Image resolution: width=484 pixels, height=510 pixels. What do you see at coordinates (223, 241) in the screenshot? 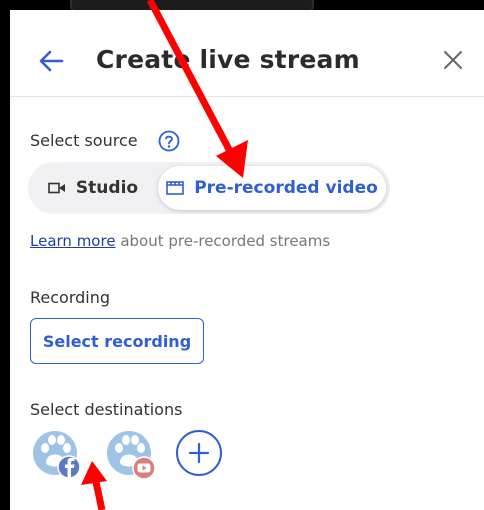
I see `learn-more-description: about pre-recorded streams` at bounding box center [223, 241].